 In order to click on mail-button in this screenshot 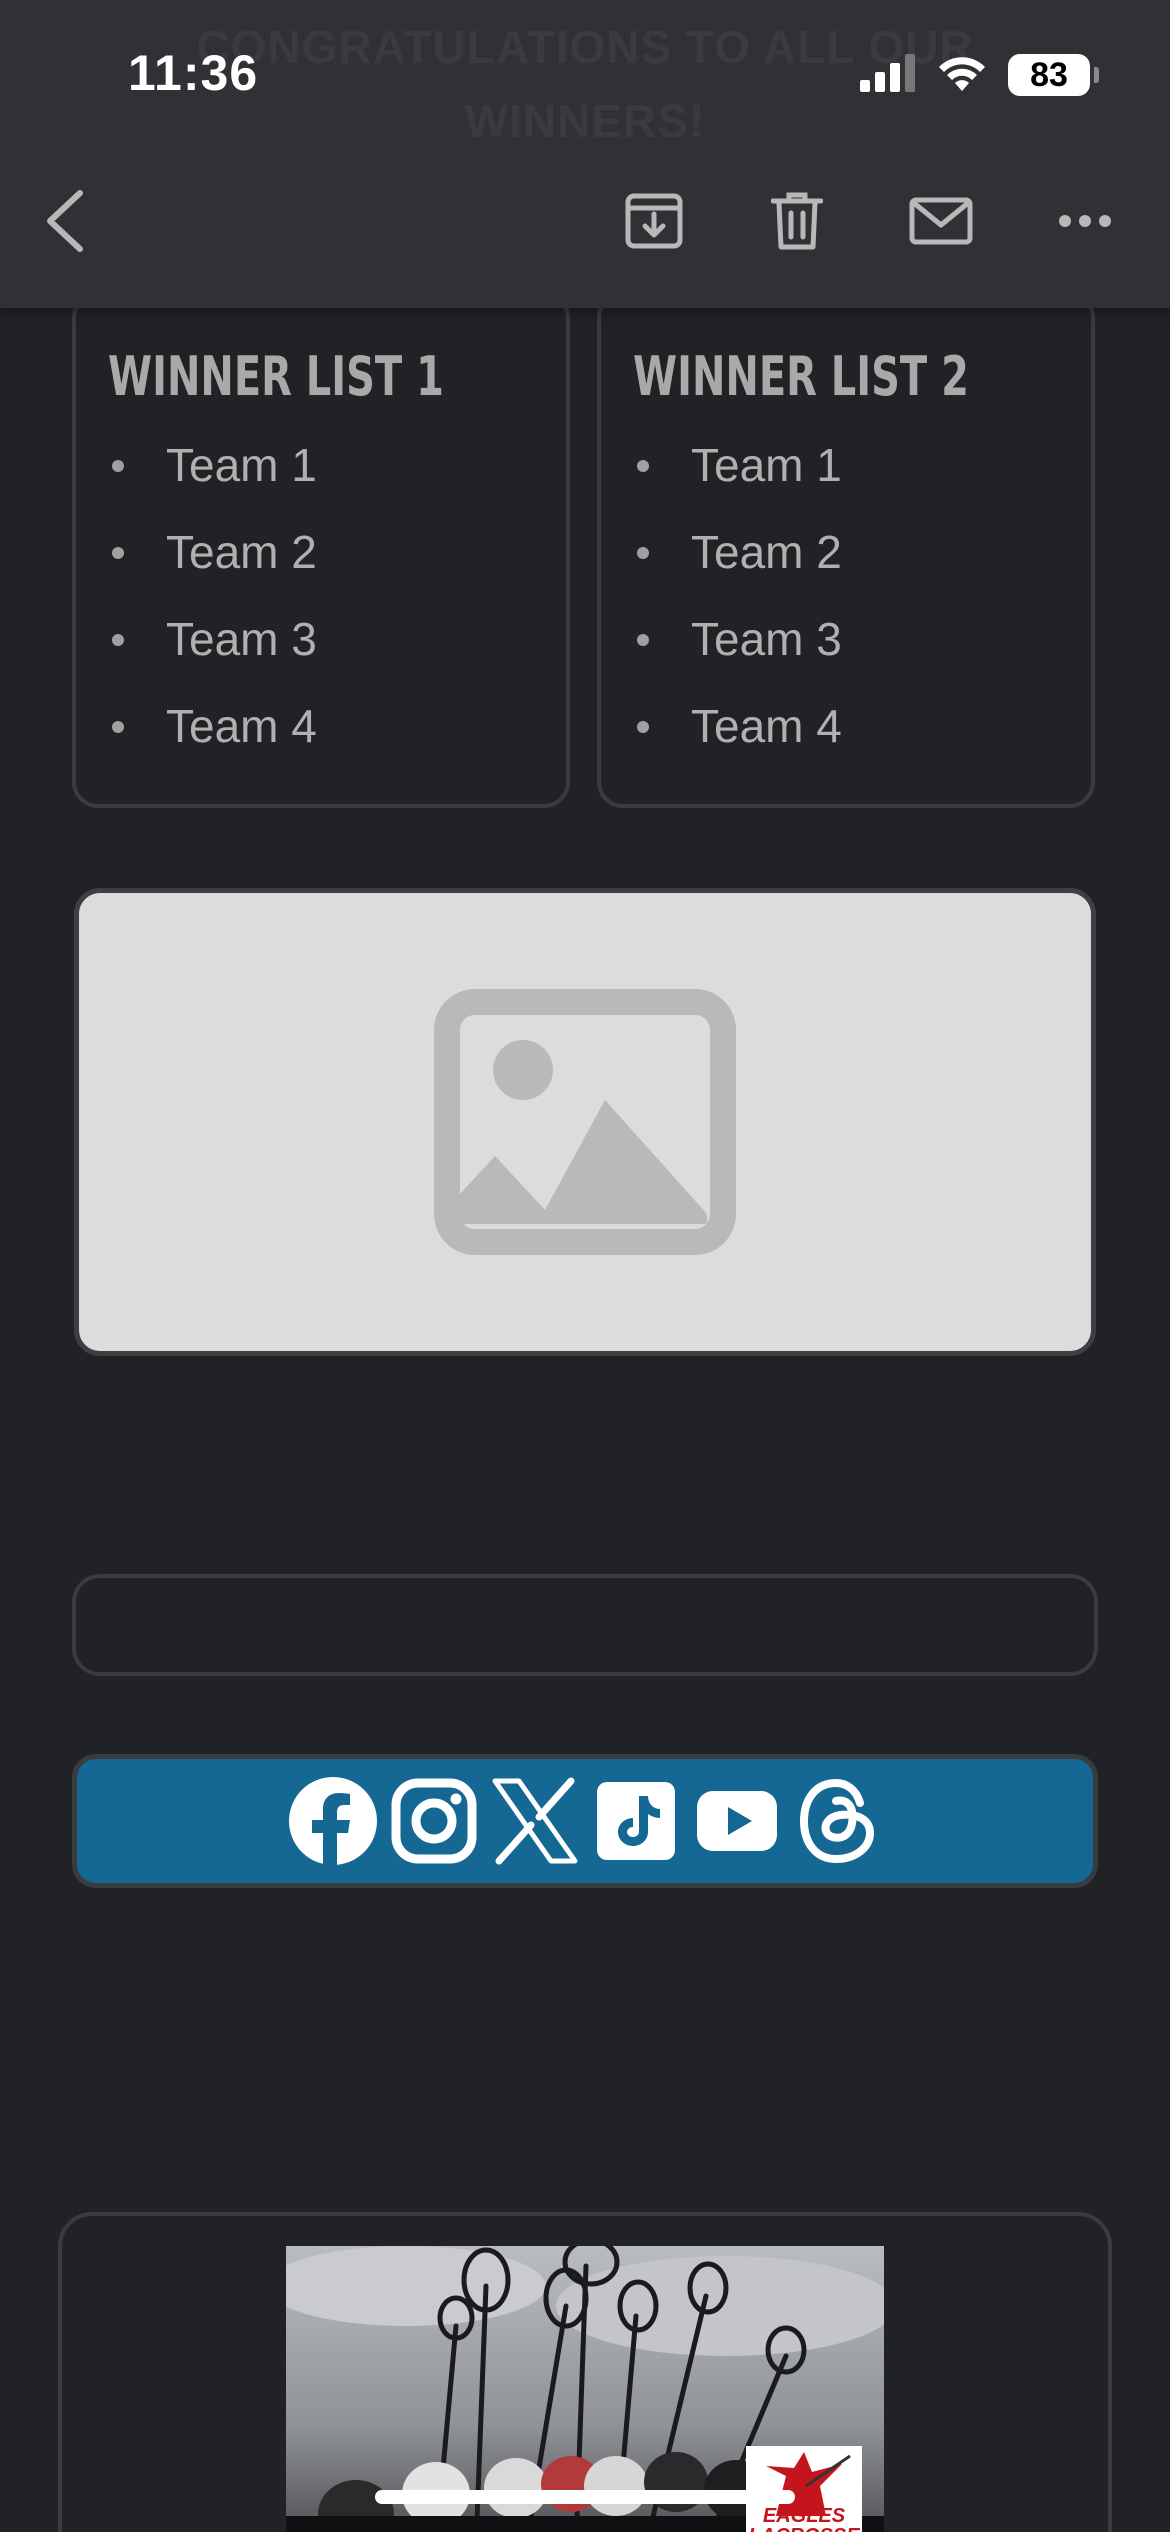, I will do `click(941, 221)`.